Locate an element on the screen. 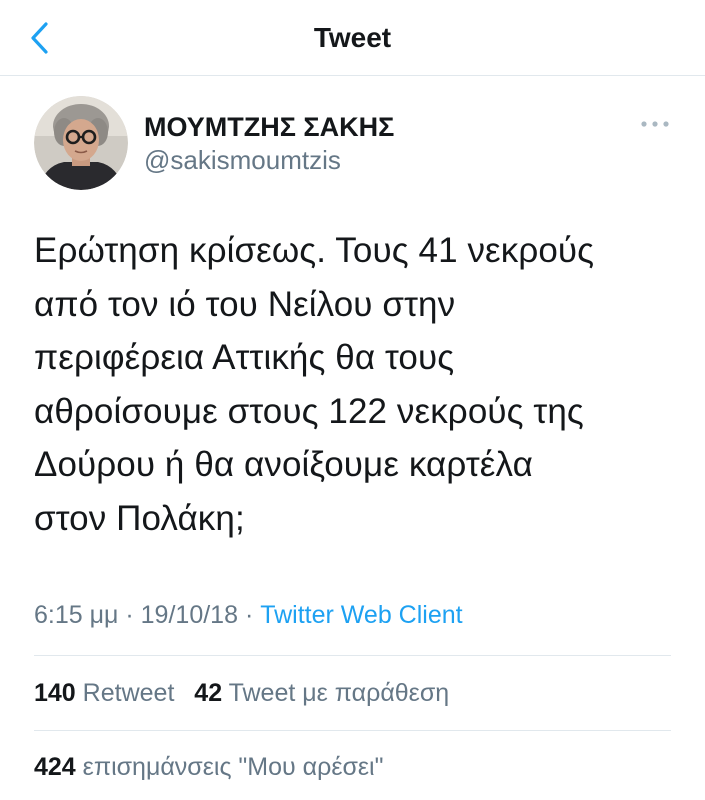 This screenshot has width=705, height=800. tweet-time: 6:15 μμ is located at coordinates (76, 615).